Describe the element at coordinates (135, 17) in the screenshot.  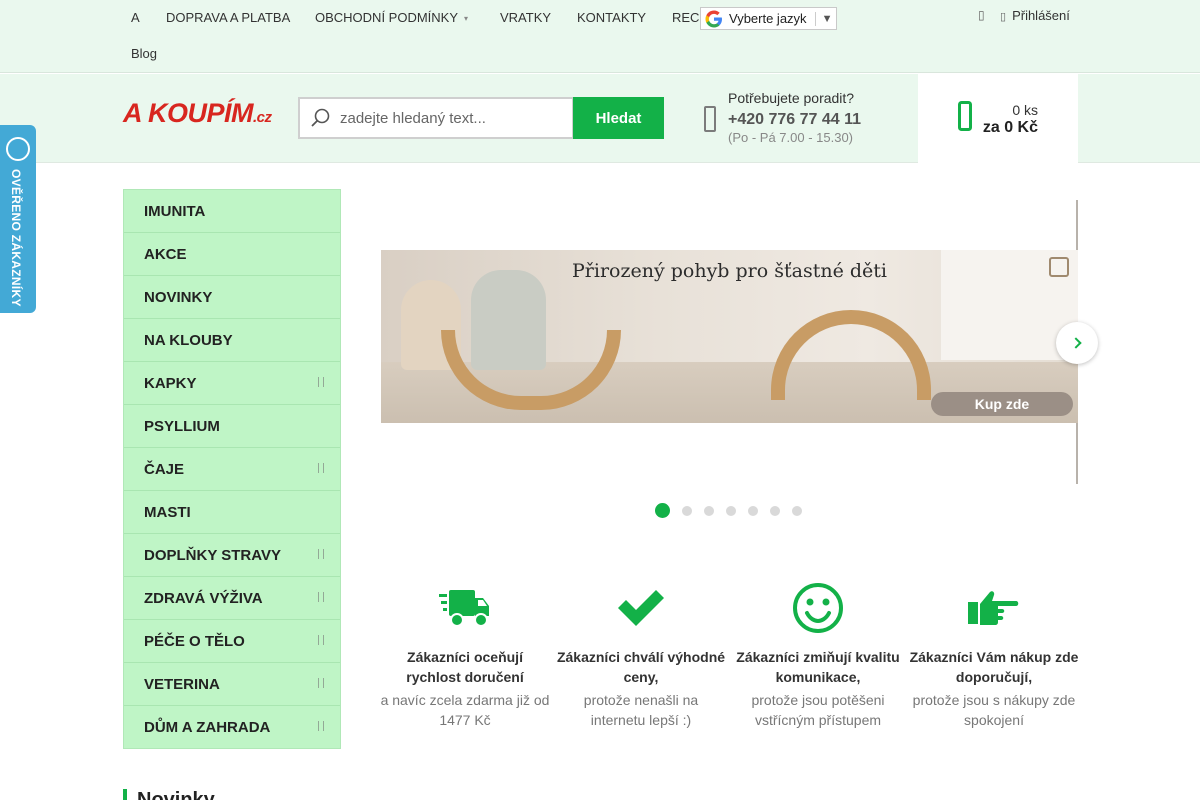
I see `topnav-link-a: A` at that location.